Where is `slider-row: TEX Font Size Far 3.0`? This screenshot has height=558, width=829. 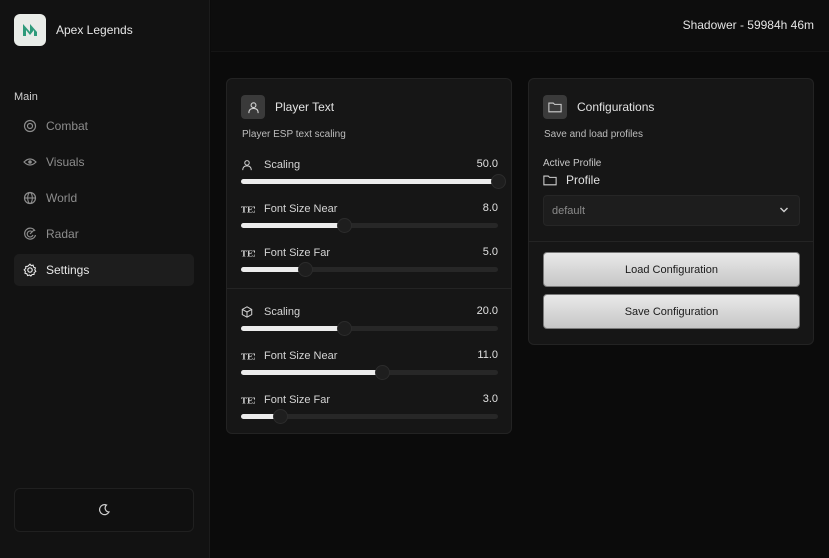
slider-row: TEX Font Size Far 3.0 is located at coordinates (369, 411).